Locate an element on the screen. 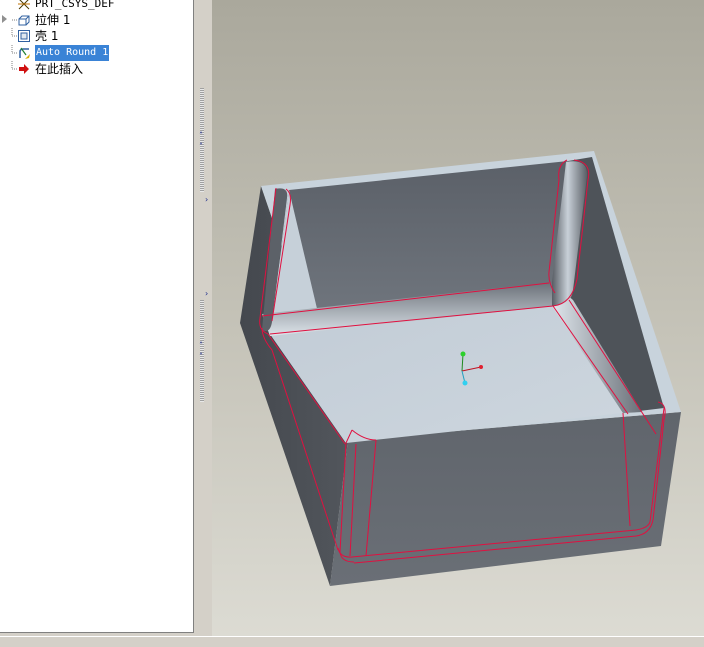 The height and width of the screenshot is (647, 704). tree-item-label: 壳 1 is located at coordinates (47, 36).